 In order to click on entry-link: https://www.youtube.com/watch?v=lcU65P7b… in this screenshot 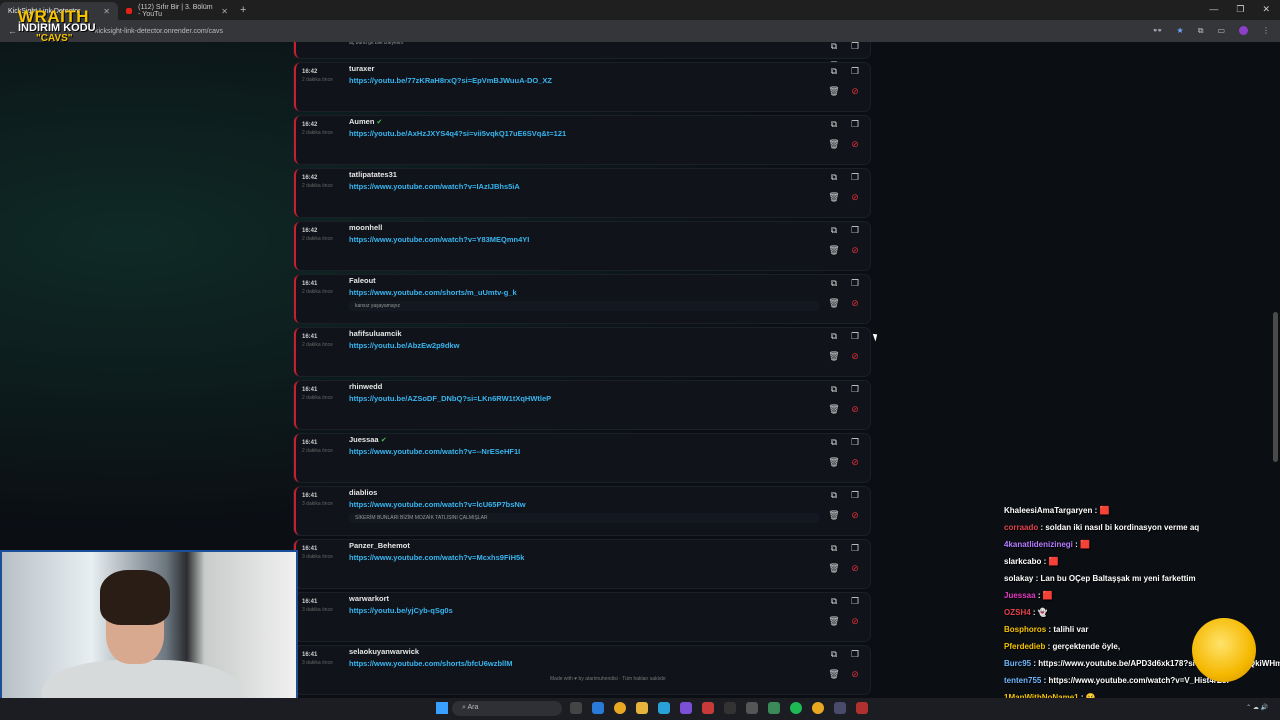, I will do `click(437, 504)`.